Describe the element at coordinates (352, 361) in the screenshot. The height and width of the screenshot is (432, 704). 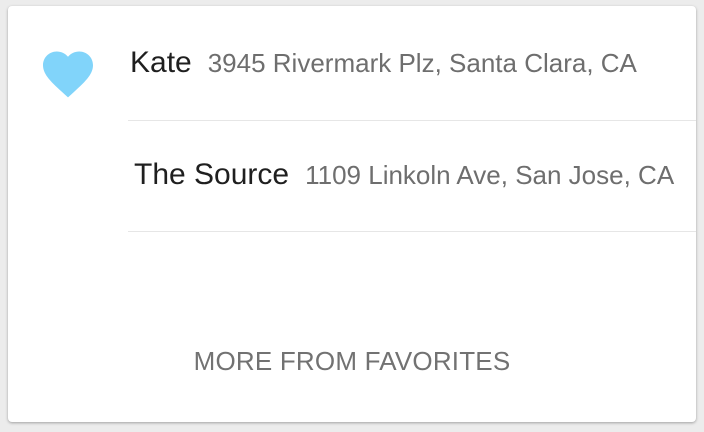
I see `more-from-favorites-button: MORE FROM FAVORITES` at that location.